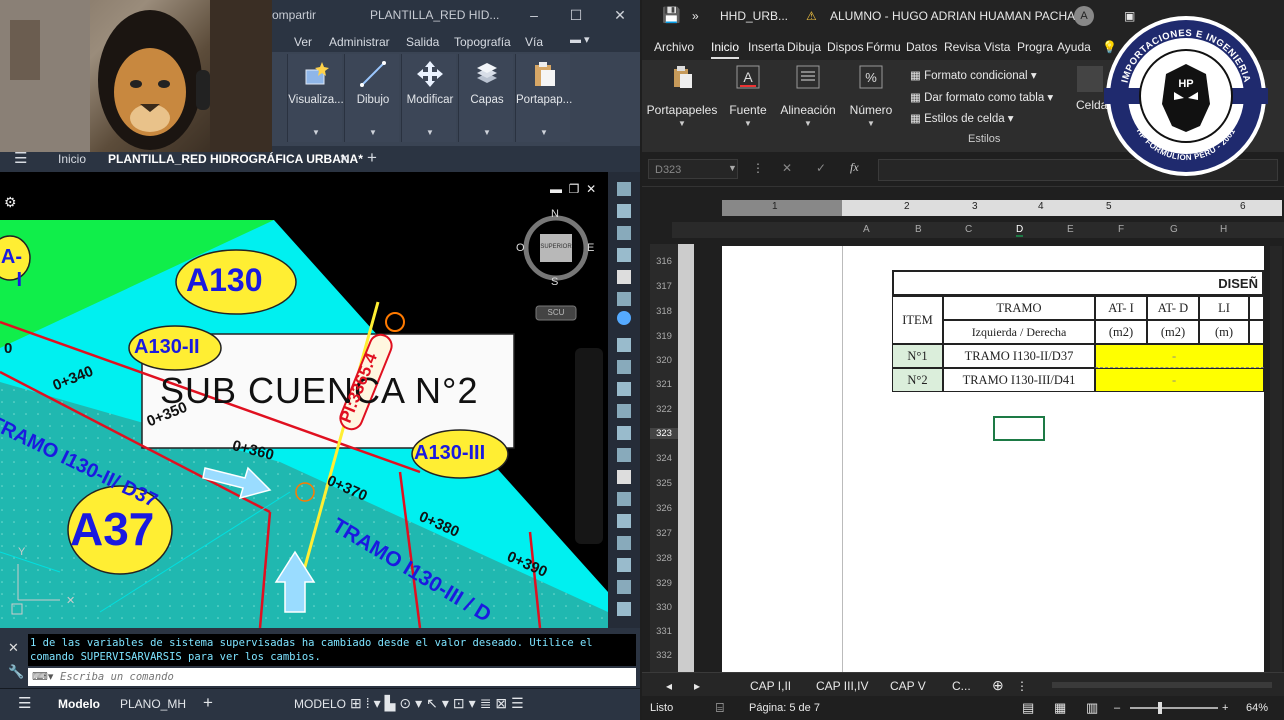 The image size is (1284, 720). Describe the element at coordinates (1028, 708) in the screenshot. I see `view-normal-icon: ▤` at that location.